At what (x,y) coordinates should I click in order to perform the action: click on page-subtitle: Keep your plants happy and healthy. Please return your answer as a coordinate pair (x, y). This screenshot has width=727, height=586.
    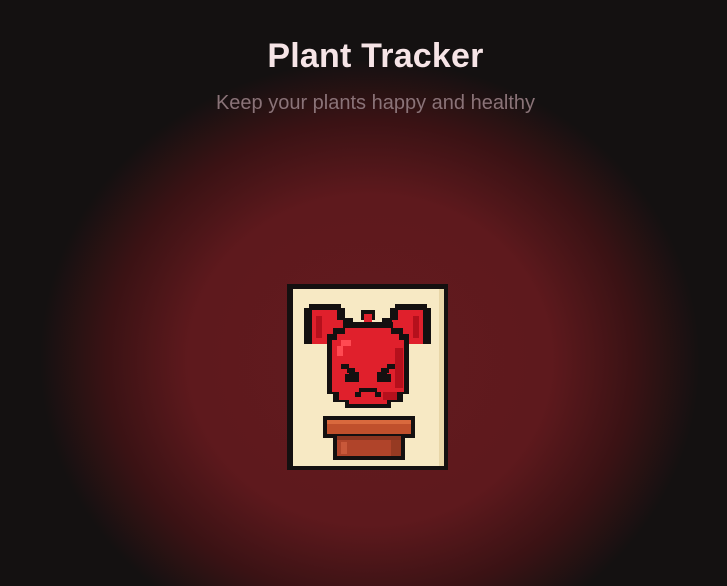
    Looking at the image, I should click on (375, 103).